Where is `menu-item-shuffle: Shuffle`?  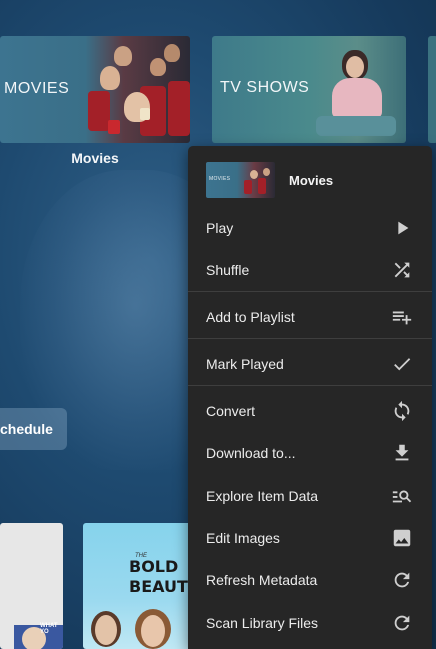
menu-item-shuffle: Shuffle is located at coordinates (310, 269).